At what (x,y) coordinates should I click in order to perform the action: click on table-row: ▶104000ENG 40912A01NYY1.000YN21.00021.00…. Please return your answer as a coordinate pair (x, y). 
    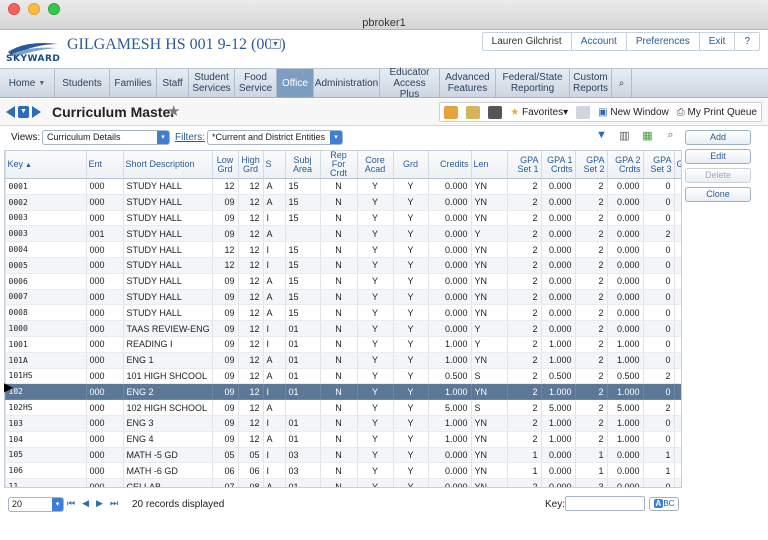
    Looking at the image, I should click on (343, 439).